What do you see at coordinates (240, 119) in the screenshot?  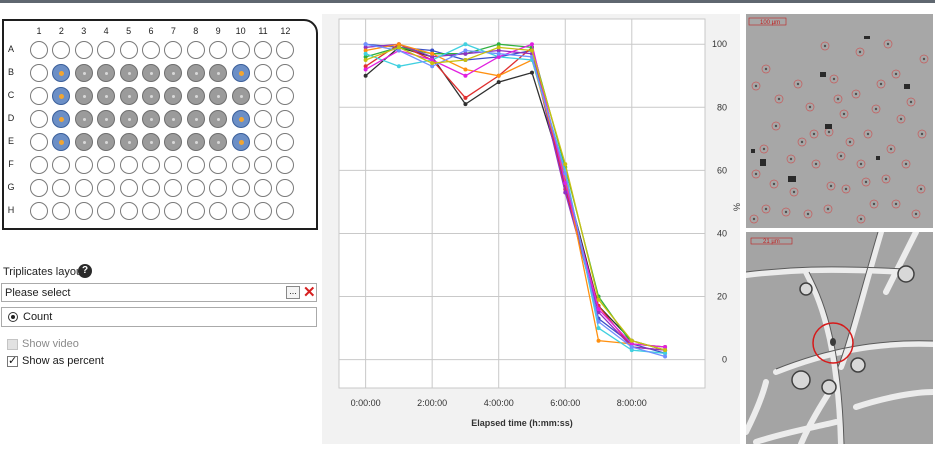 I see `well-D10` at bounding box center [240, 119].